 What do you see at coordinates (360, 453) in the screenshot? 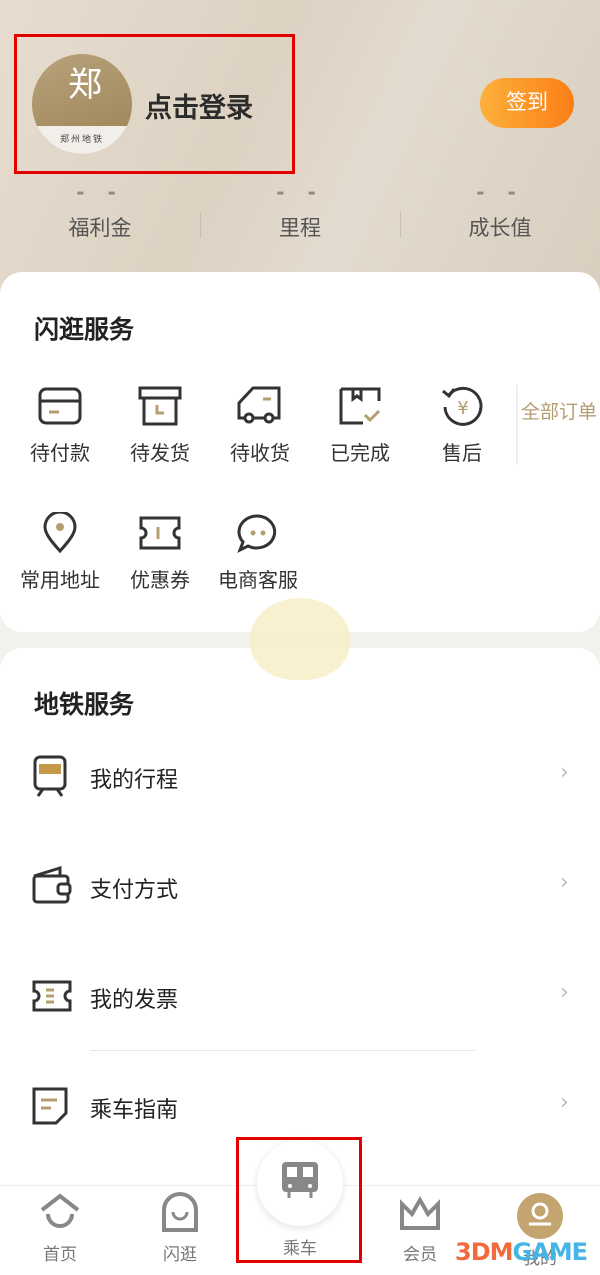
I see `order-label: 已完成` at bounding box center [360, 453].